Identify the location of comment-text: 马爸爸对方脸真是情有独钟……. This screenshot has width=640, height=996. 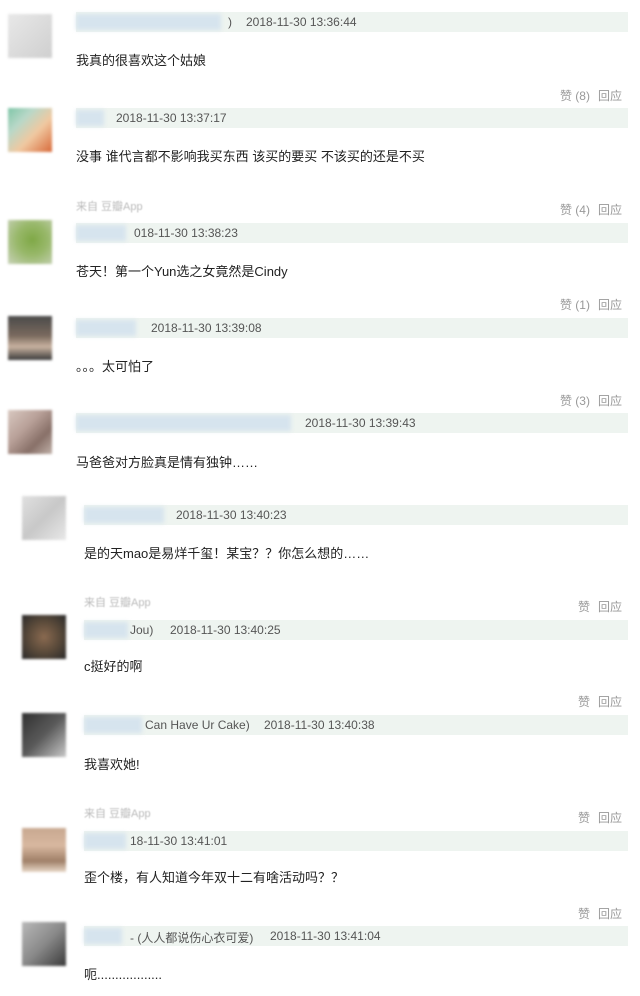
(167, 462).